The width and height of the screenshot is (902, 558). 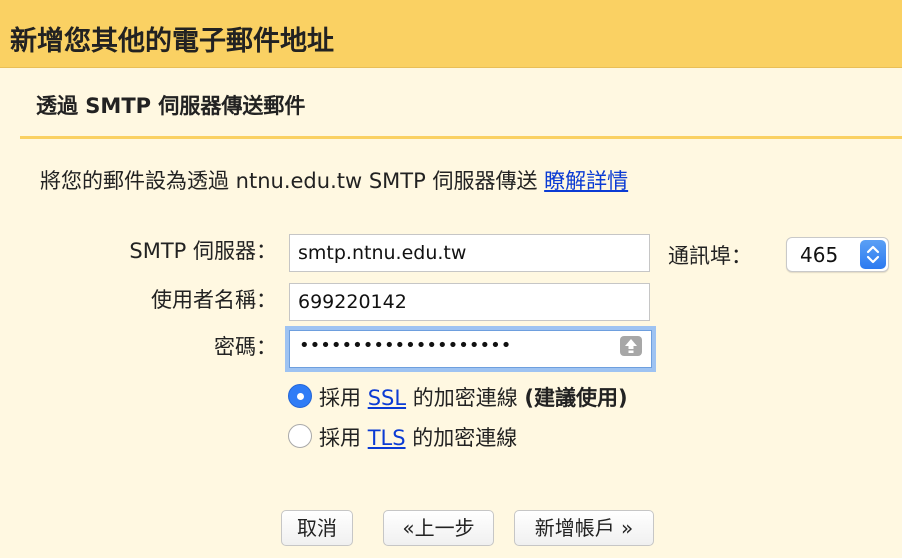 I want to click on intro-description: 將您的郵件設為透過 ntnu.edu.tw SMTP 伺服器傳送, so click(x=289, y=181).